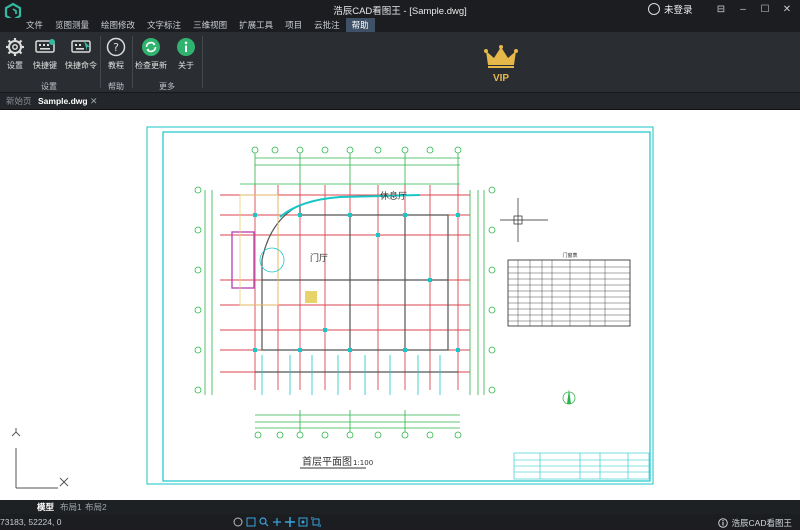 Image resolution: width=800 pixels, height=530 pixels. I want to click on top-dimensions, so click(351, 166).